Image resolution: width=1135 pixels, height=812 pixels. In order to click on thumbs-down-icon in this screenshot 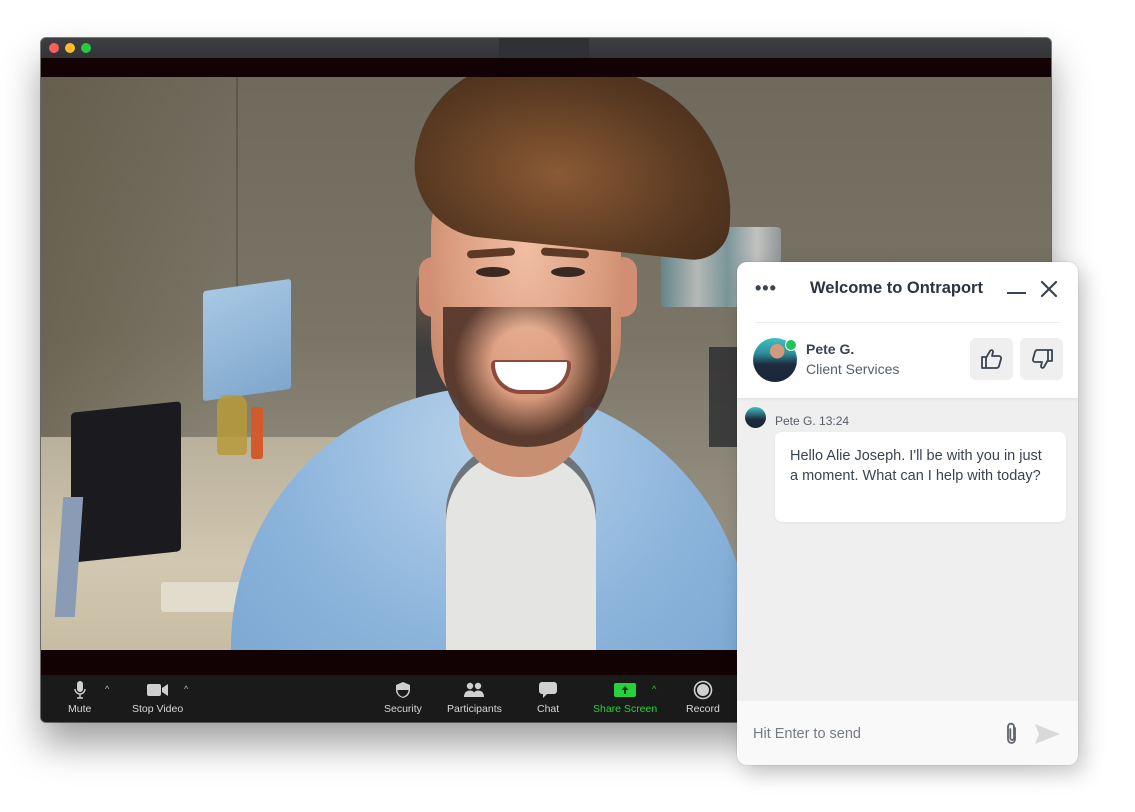, I will do `click(1042, 359)`.